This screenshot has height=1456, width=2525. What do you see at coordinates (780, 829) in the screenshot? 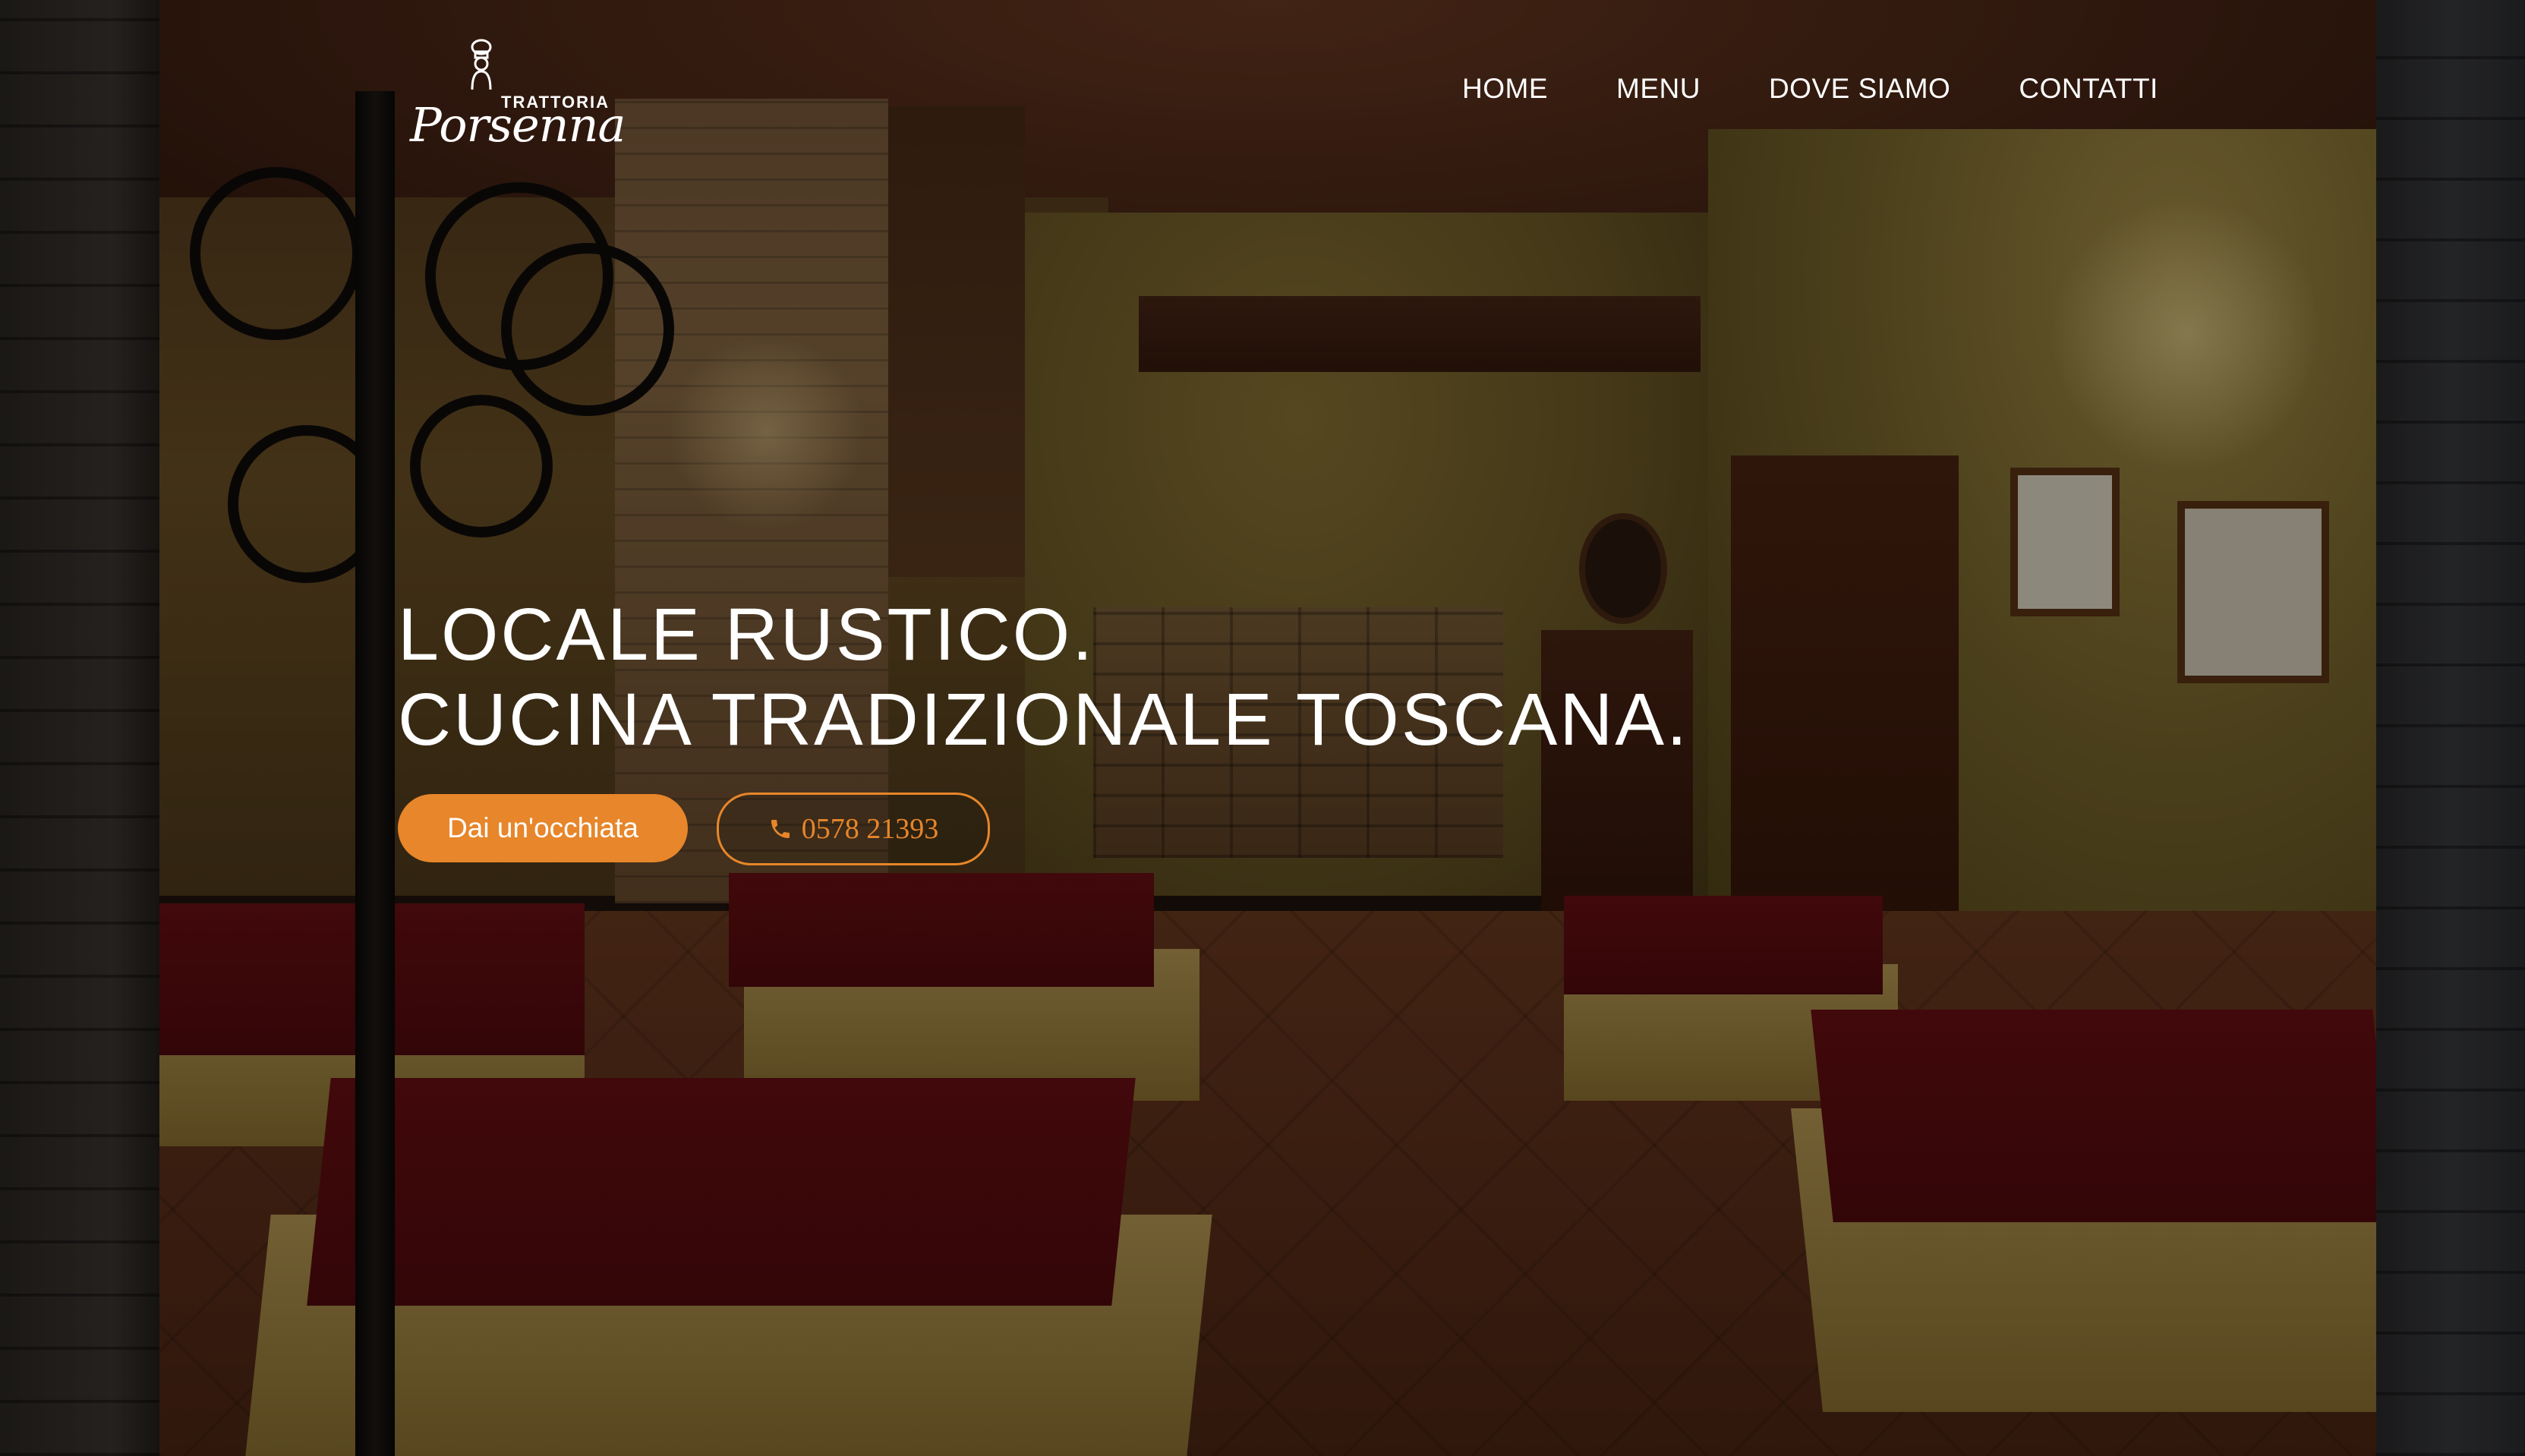
I see `phone-icon` at bounding box center [780, 829].